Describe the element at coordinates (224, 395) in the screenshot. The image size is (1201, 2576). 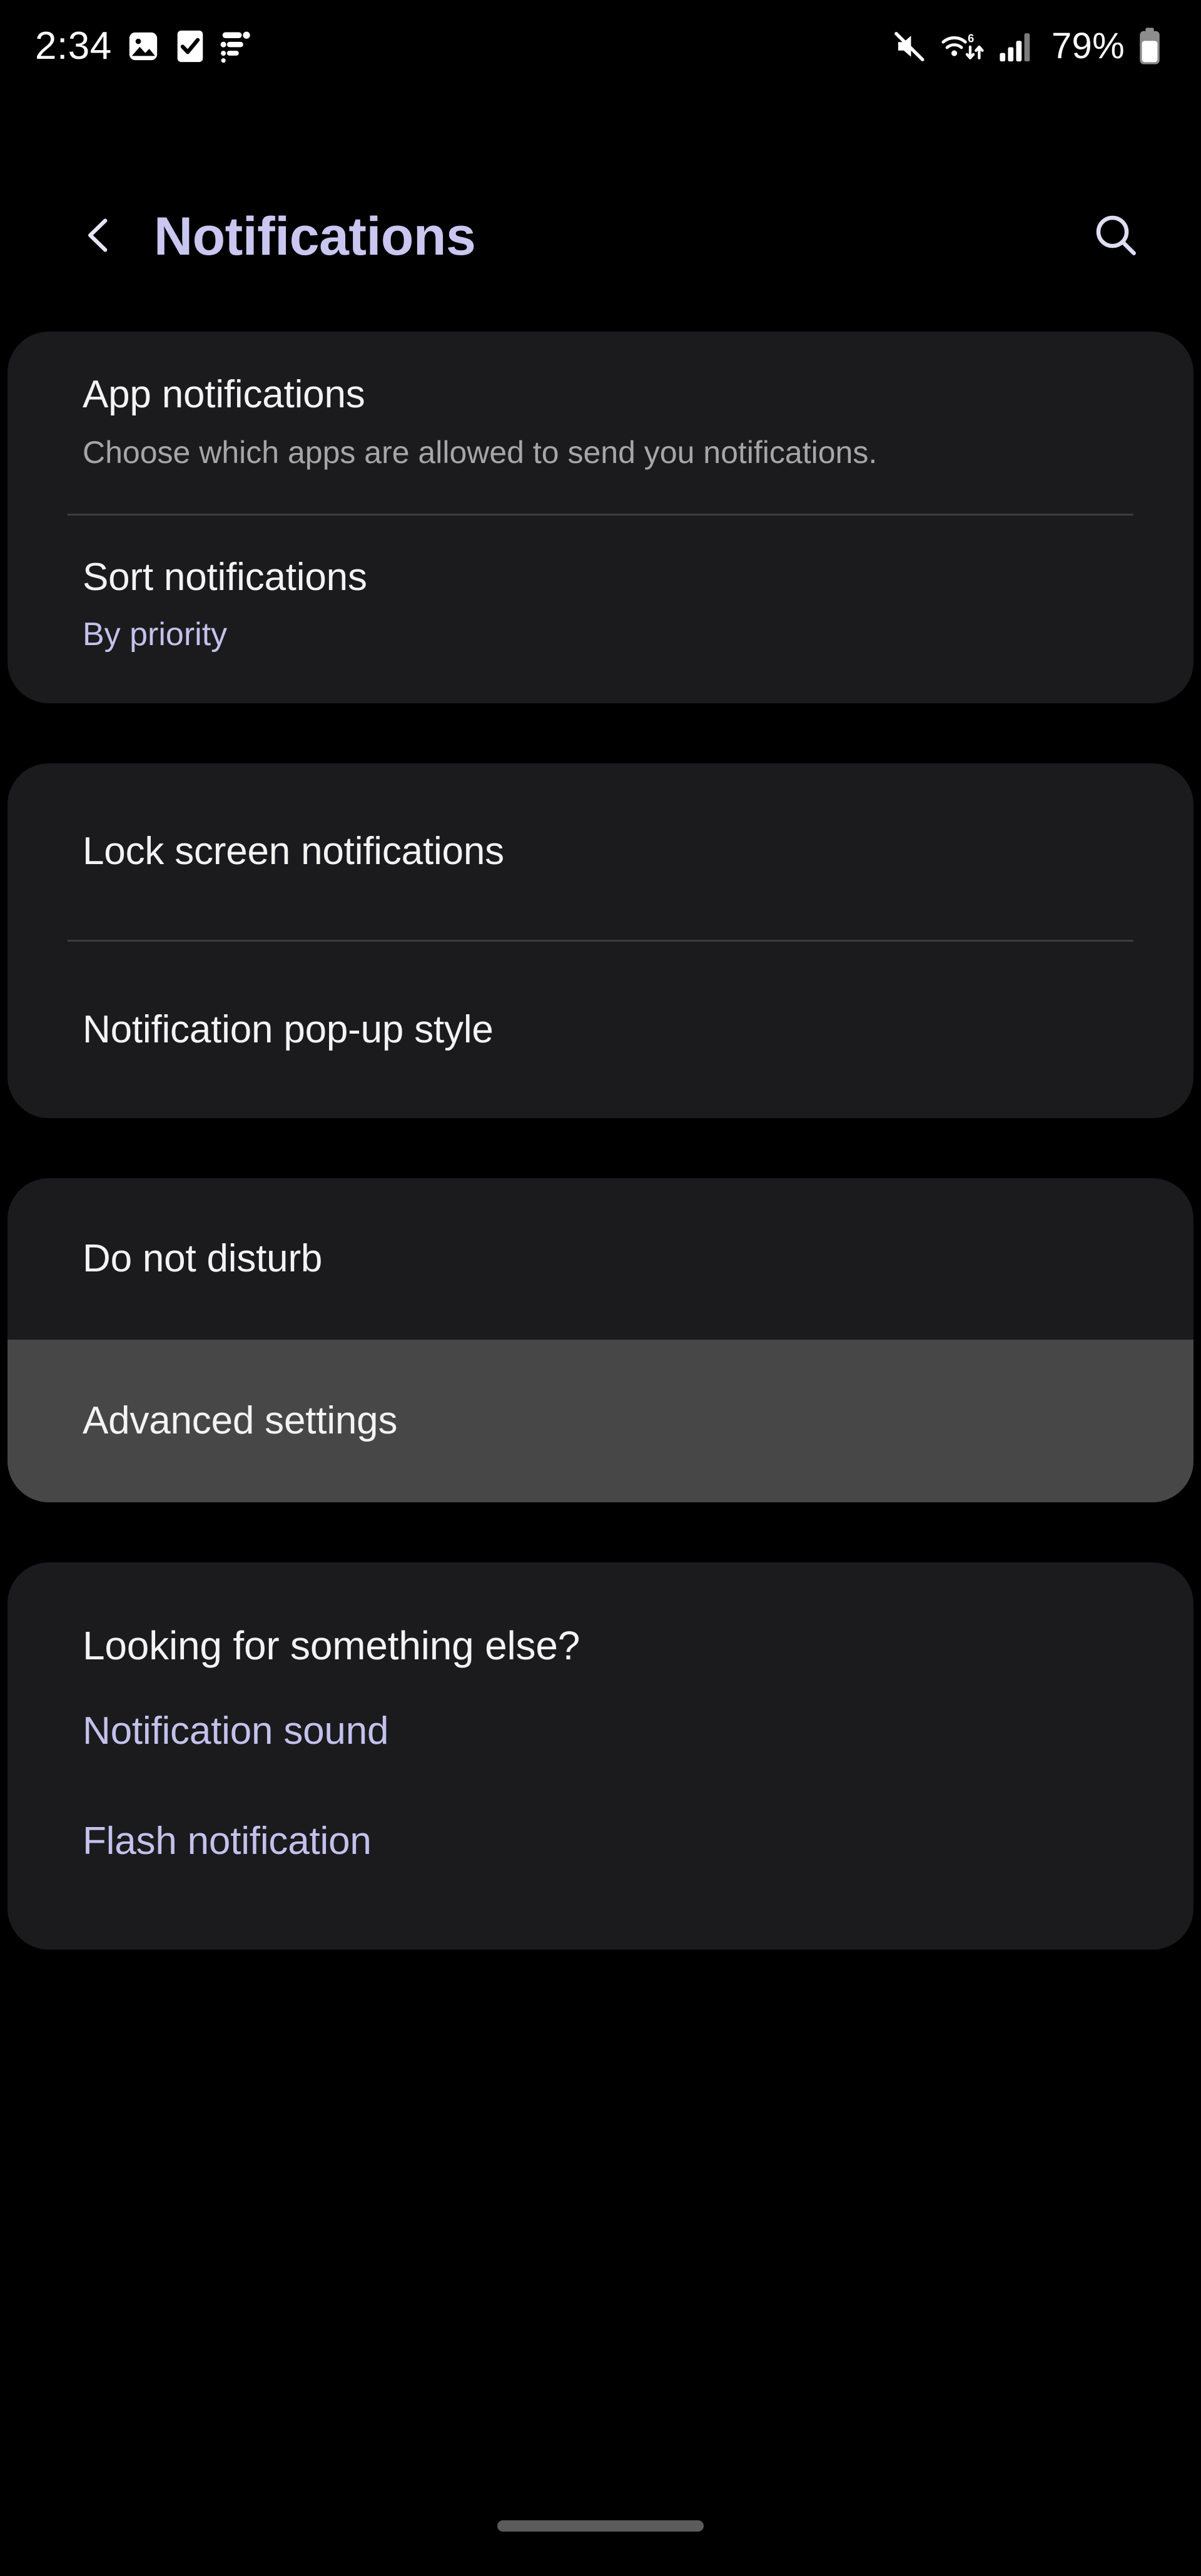
I see `setting-title: App notifications` at that location.